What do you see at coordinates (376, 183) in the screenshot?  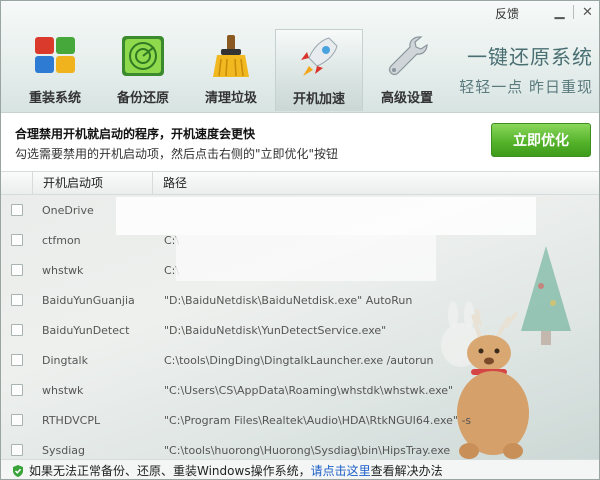 I see `column-header-path: 路径` at bounding box center [376, 183].